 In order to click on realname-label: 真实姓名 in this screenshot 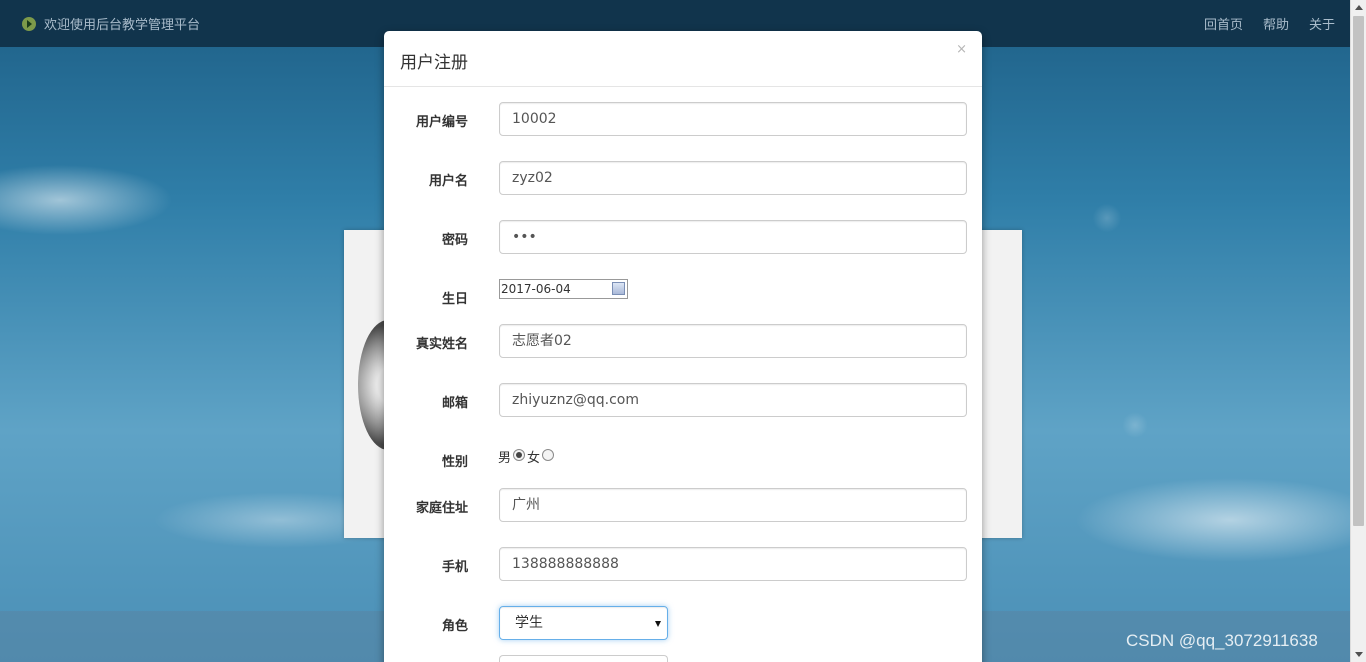, I will do `click(441, 344)`.